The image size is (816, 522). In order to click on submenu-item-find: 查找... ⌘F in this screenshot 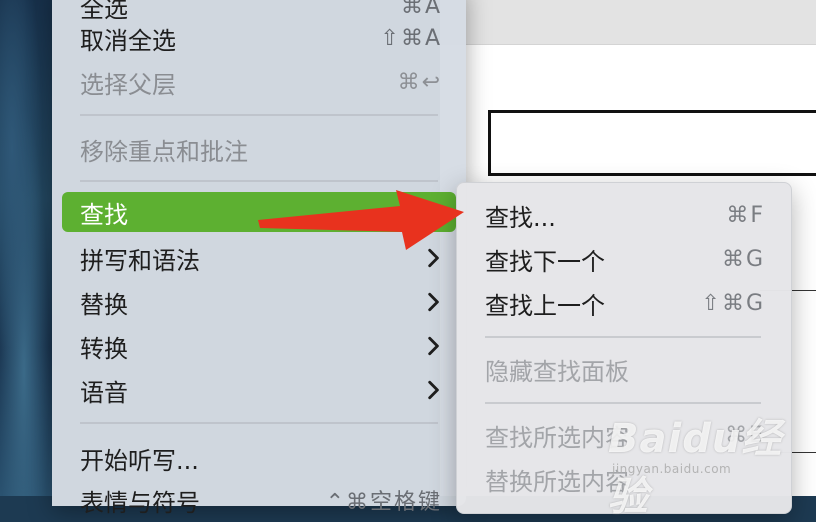, I will do `click(624, 215)`.